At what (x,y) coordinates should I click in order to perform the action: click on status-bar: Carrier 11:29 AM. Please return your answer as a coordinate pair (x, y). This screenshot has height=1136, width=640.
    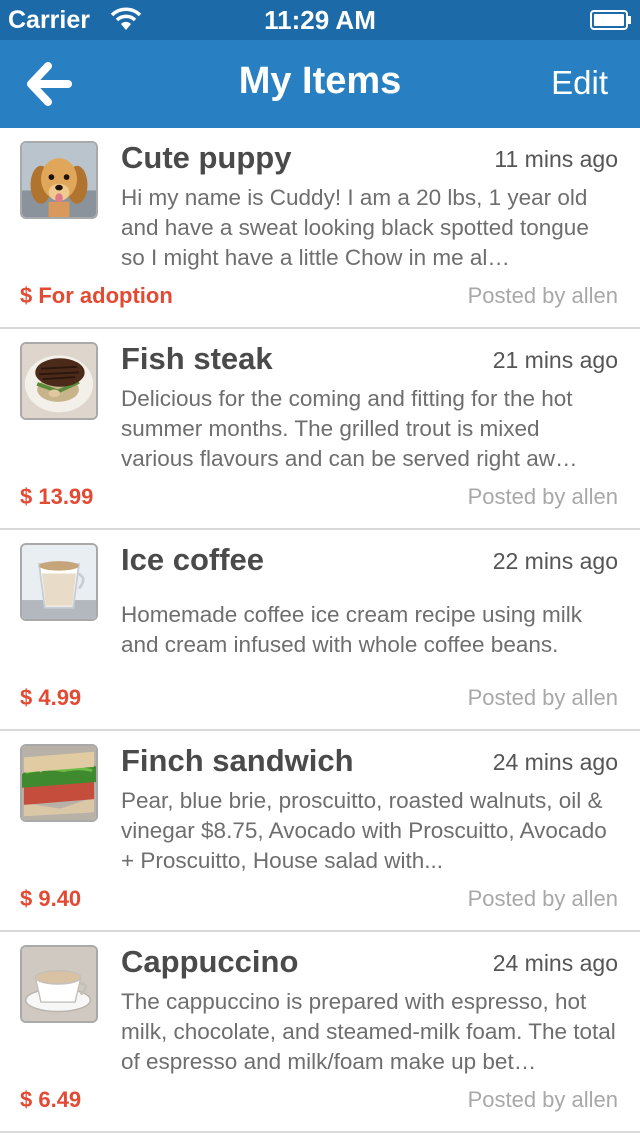
    Looking at the image, I should click on (320, 20).